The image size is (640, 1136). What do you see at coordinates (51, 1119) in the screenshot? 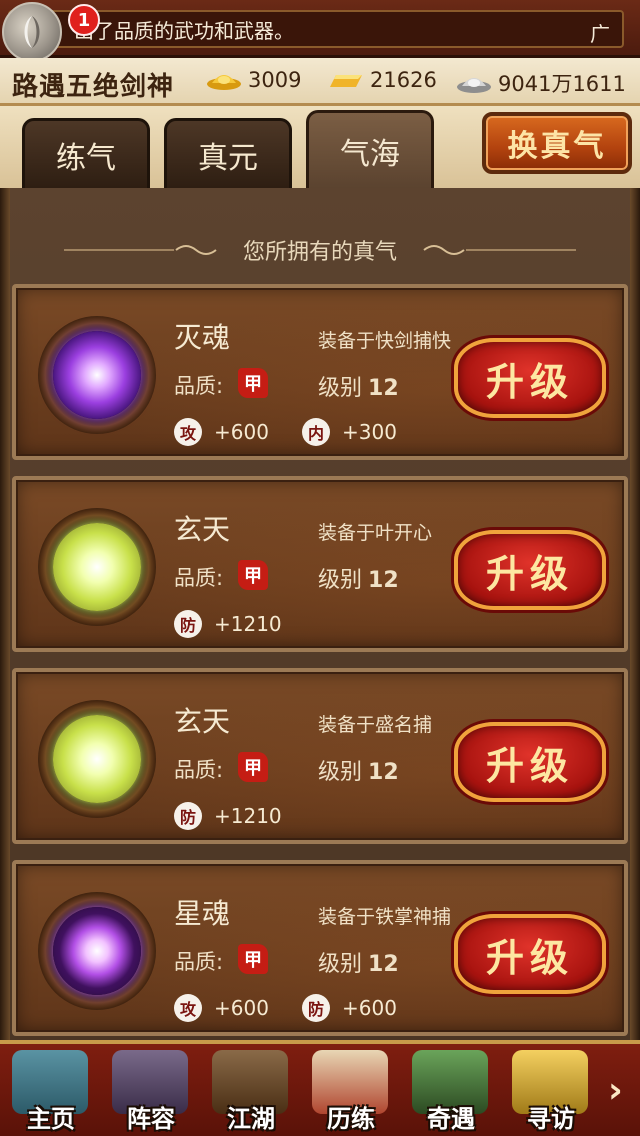
I see `nav-label: 主页` at bounding box center [51, 1119].